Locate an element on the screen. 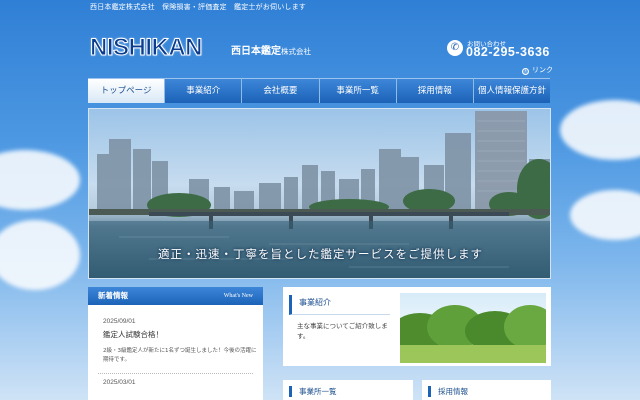  news-item-body: 2級・3級鑑定人が新たに1名ずつ誕生しました！今後の活躍に期待です。 is located at coordinates (180, 355).